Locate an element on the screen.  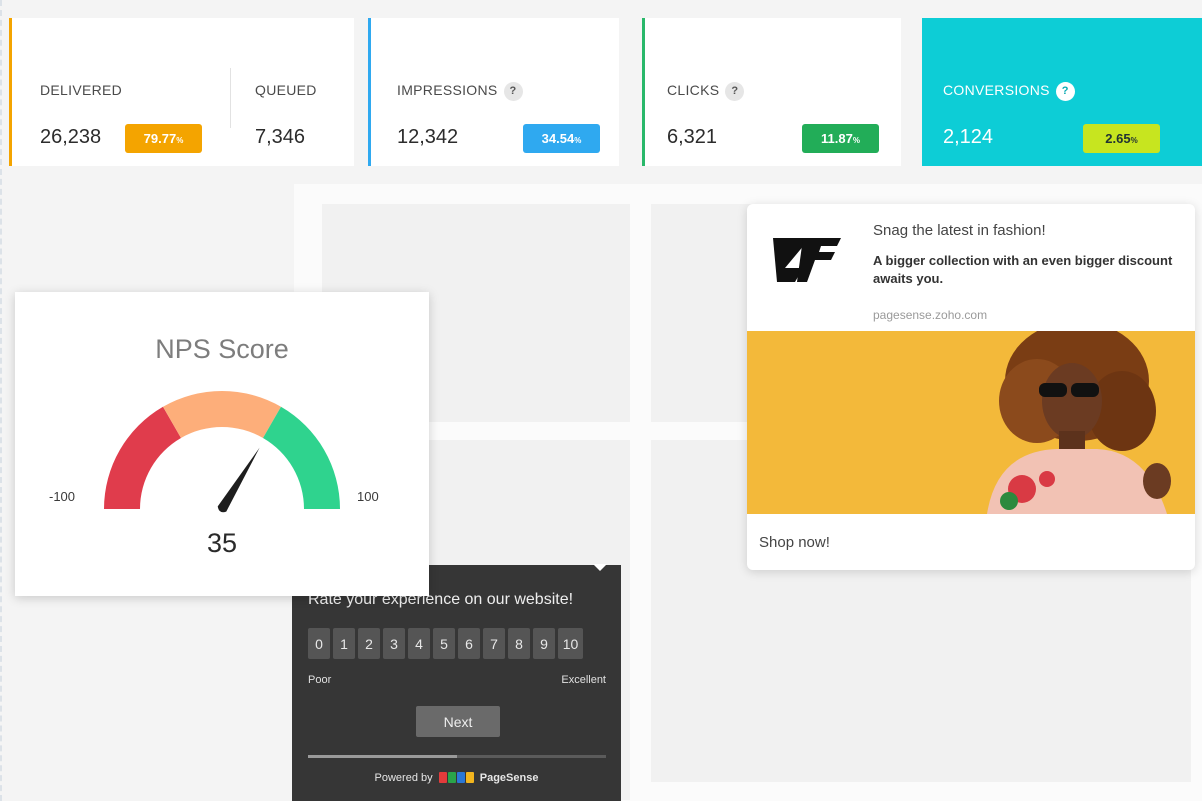
gauge-needle is located at coordinates (238, 480).